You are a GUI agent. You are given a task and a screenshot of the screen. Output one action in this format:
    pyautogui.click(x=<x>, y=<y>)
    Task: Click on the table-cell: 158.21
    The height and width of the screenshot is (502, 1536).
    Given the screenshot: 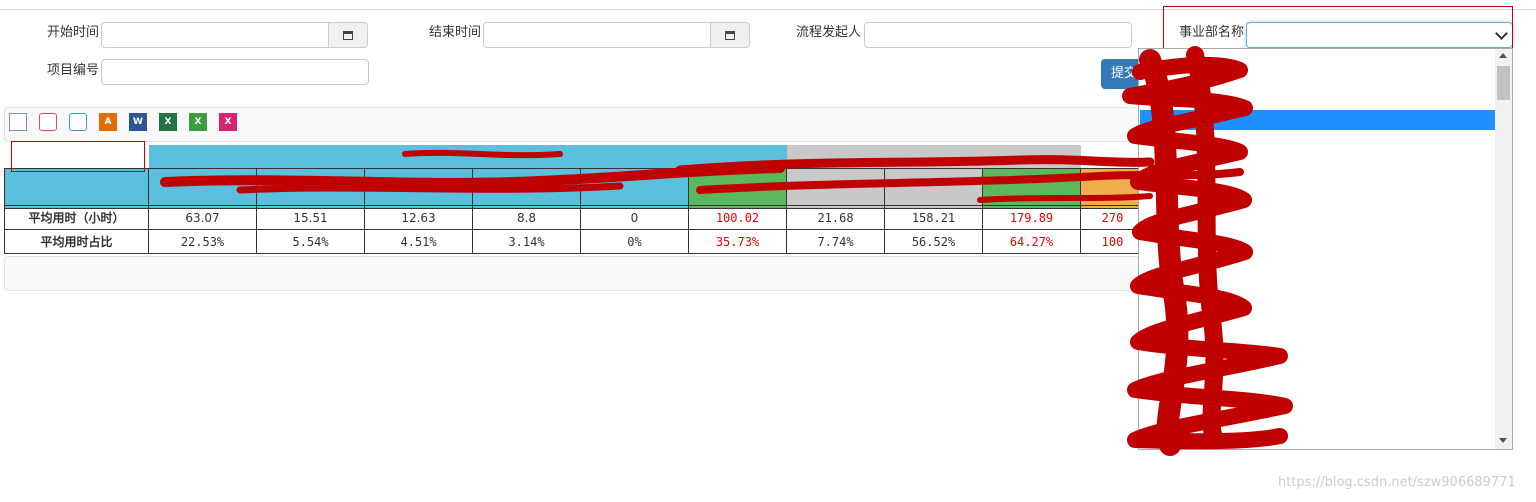 What is the action you would take?
    pyautogui.click(x=933, y=217)
    